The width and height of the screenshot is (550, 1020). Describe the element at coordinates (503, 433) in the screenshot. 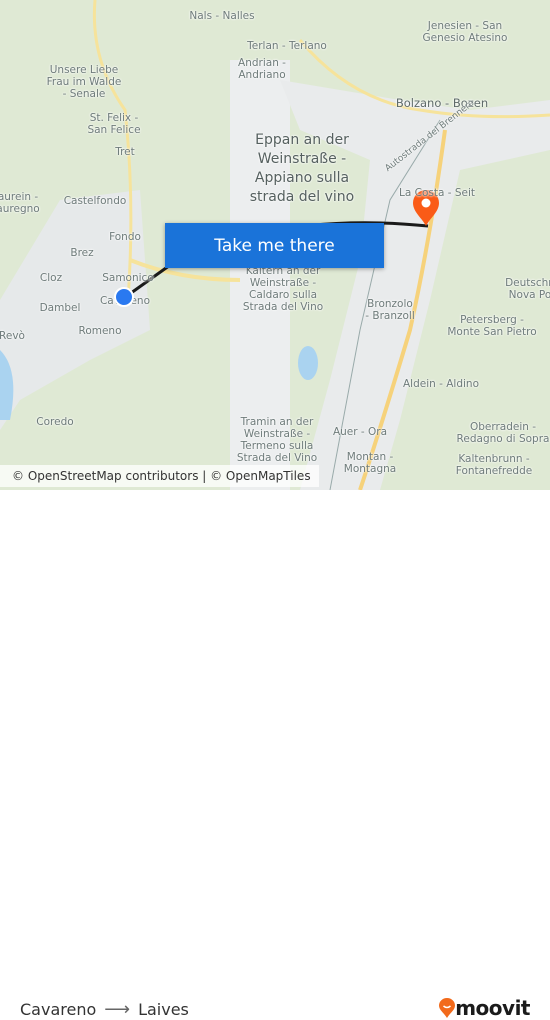

I see `map-place-label: Oberradein - Redagno di Sopra` at that location.